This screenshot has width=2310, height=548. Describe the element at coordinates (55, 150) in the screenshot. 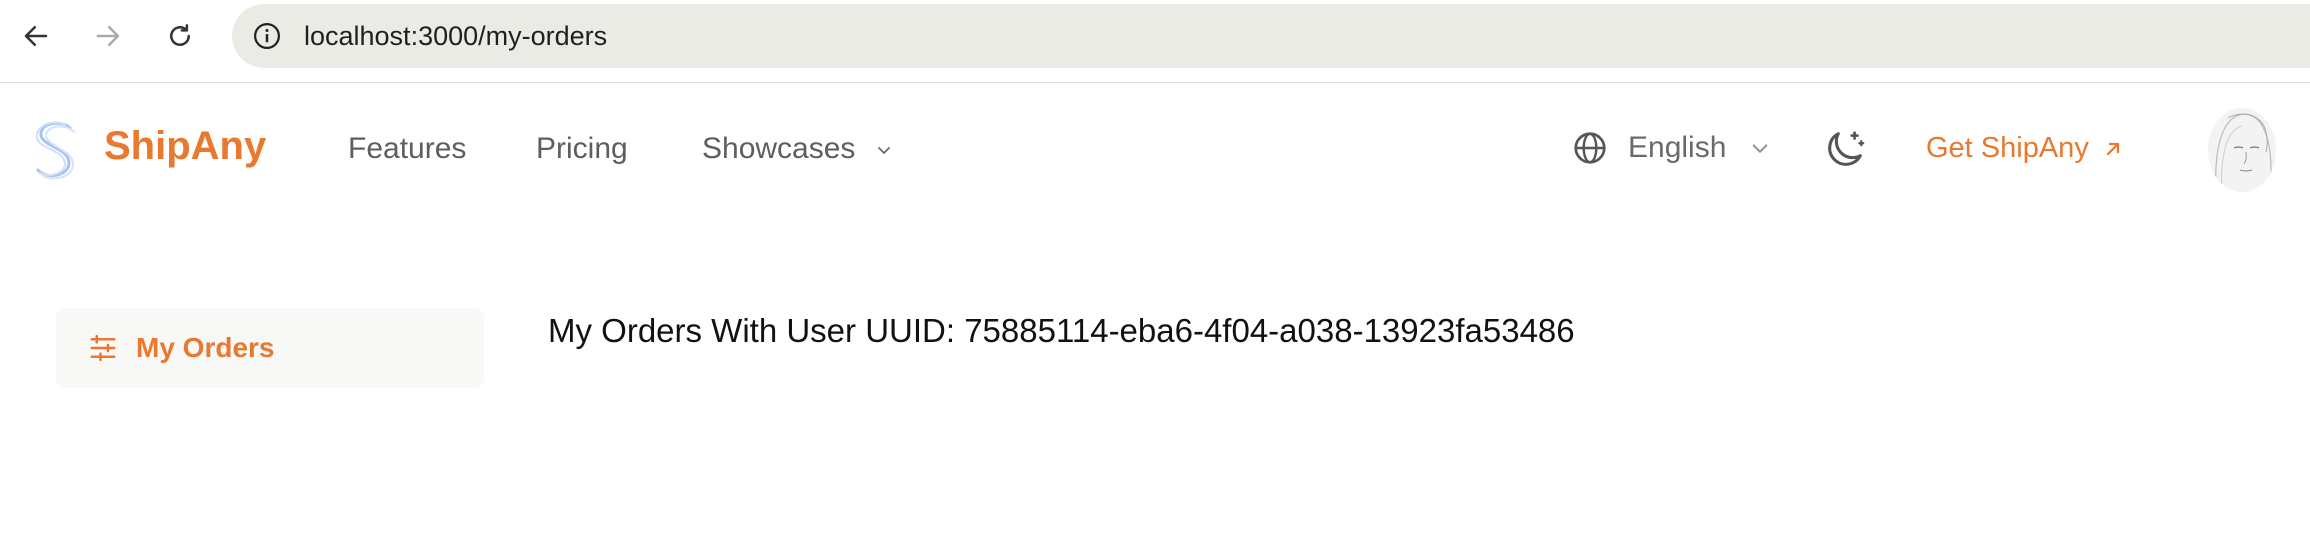

I see `shipany-logo-icon` at that location.